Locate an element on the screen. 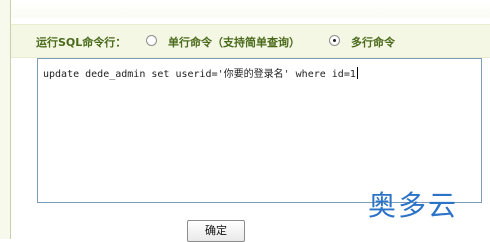 Image resolution: width=490 pixels, height=242 pixels. text-caret is located at coordinates (357, 73).